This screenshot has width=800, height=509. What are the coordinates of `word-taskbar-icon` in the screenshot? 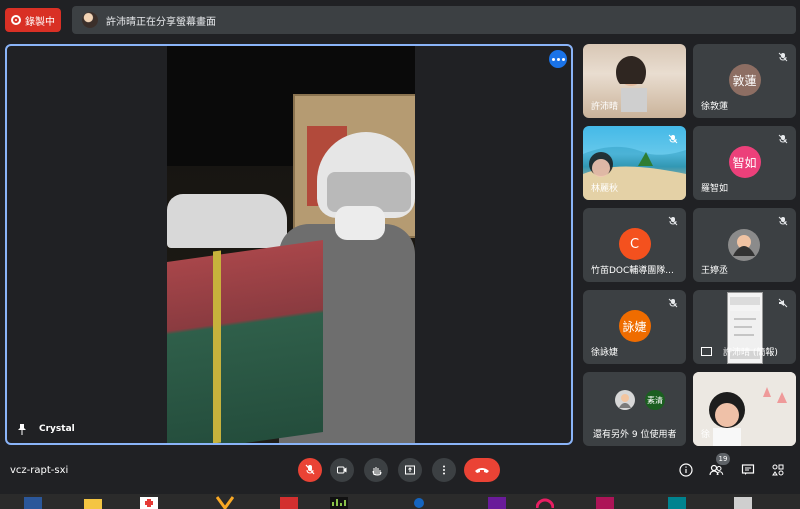 It's located at (33, 502).